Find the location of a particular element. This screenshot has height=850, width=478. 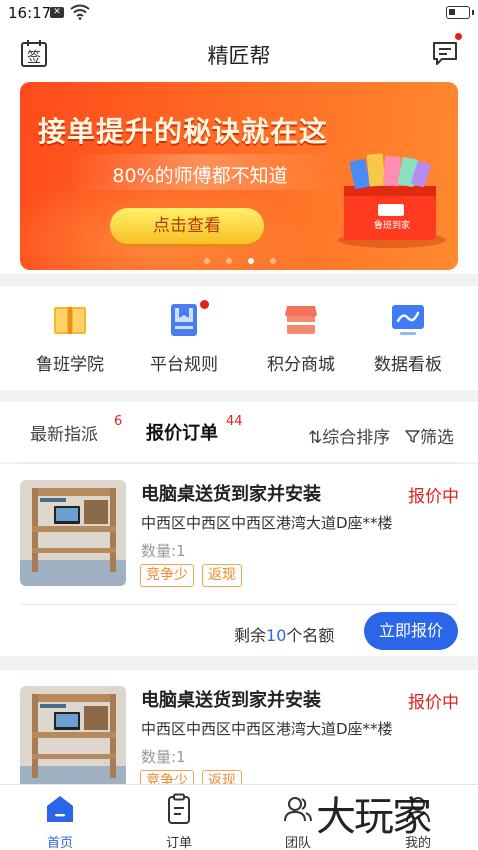

page-title: 精匠帮 is located at coordinates (239, 56).